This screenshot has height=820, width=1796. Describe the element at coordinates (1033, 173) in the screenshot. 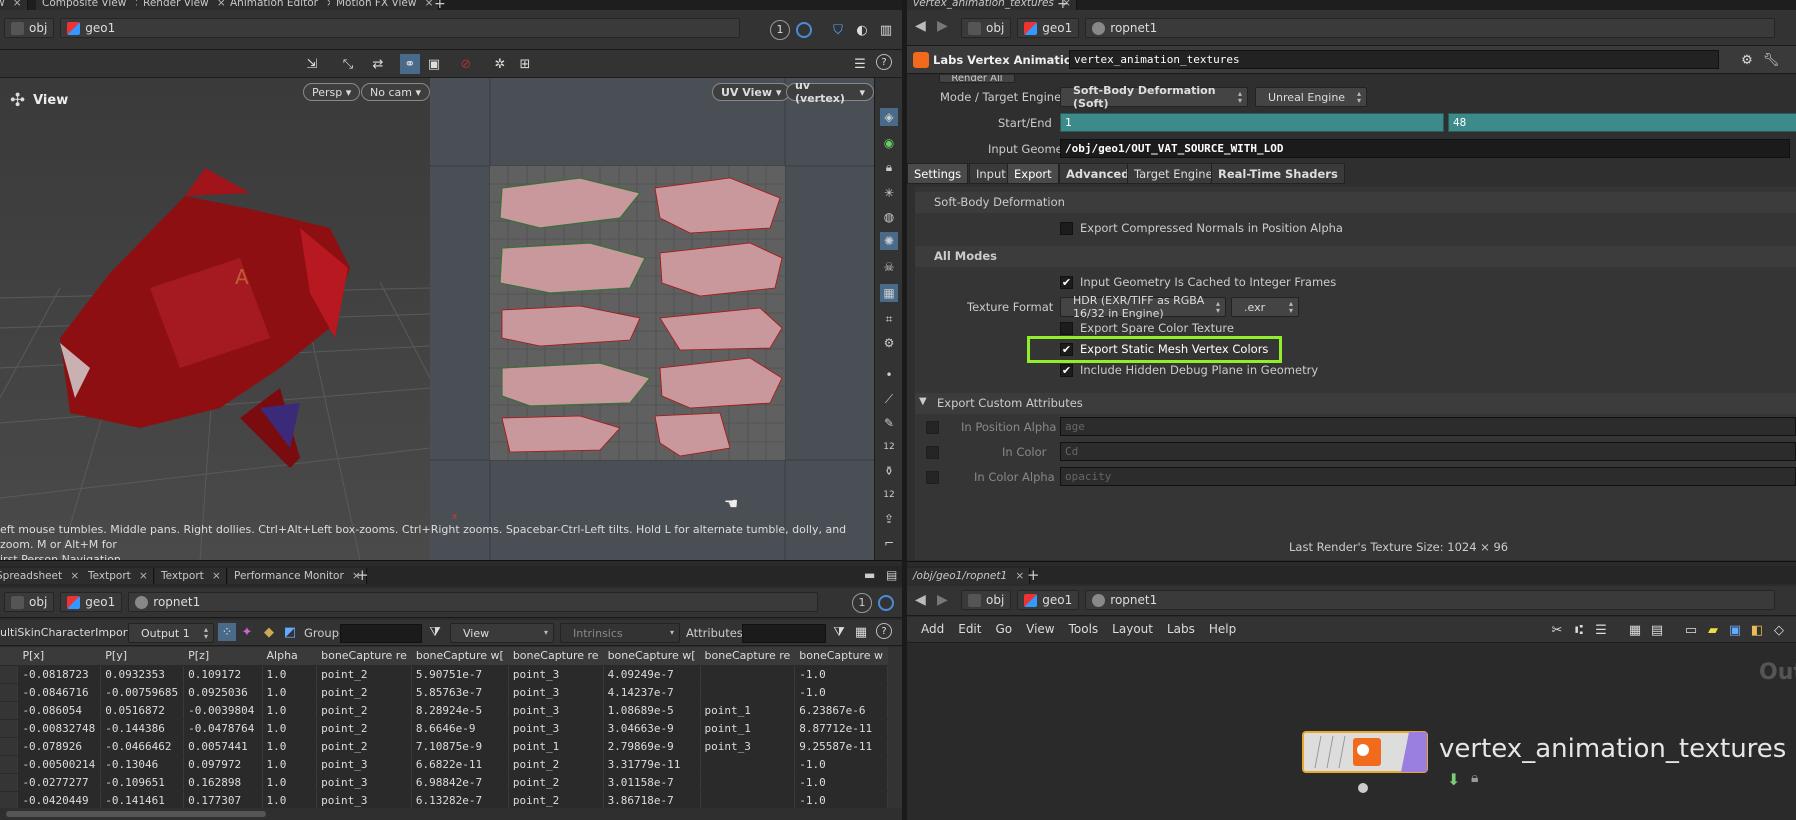

I see `tab-export: Export` at that location.